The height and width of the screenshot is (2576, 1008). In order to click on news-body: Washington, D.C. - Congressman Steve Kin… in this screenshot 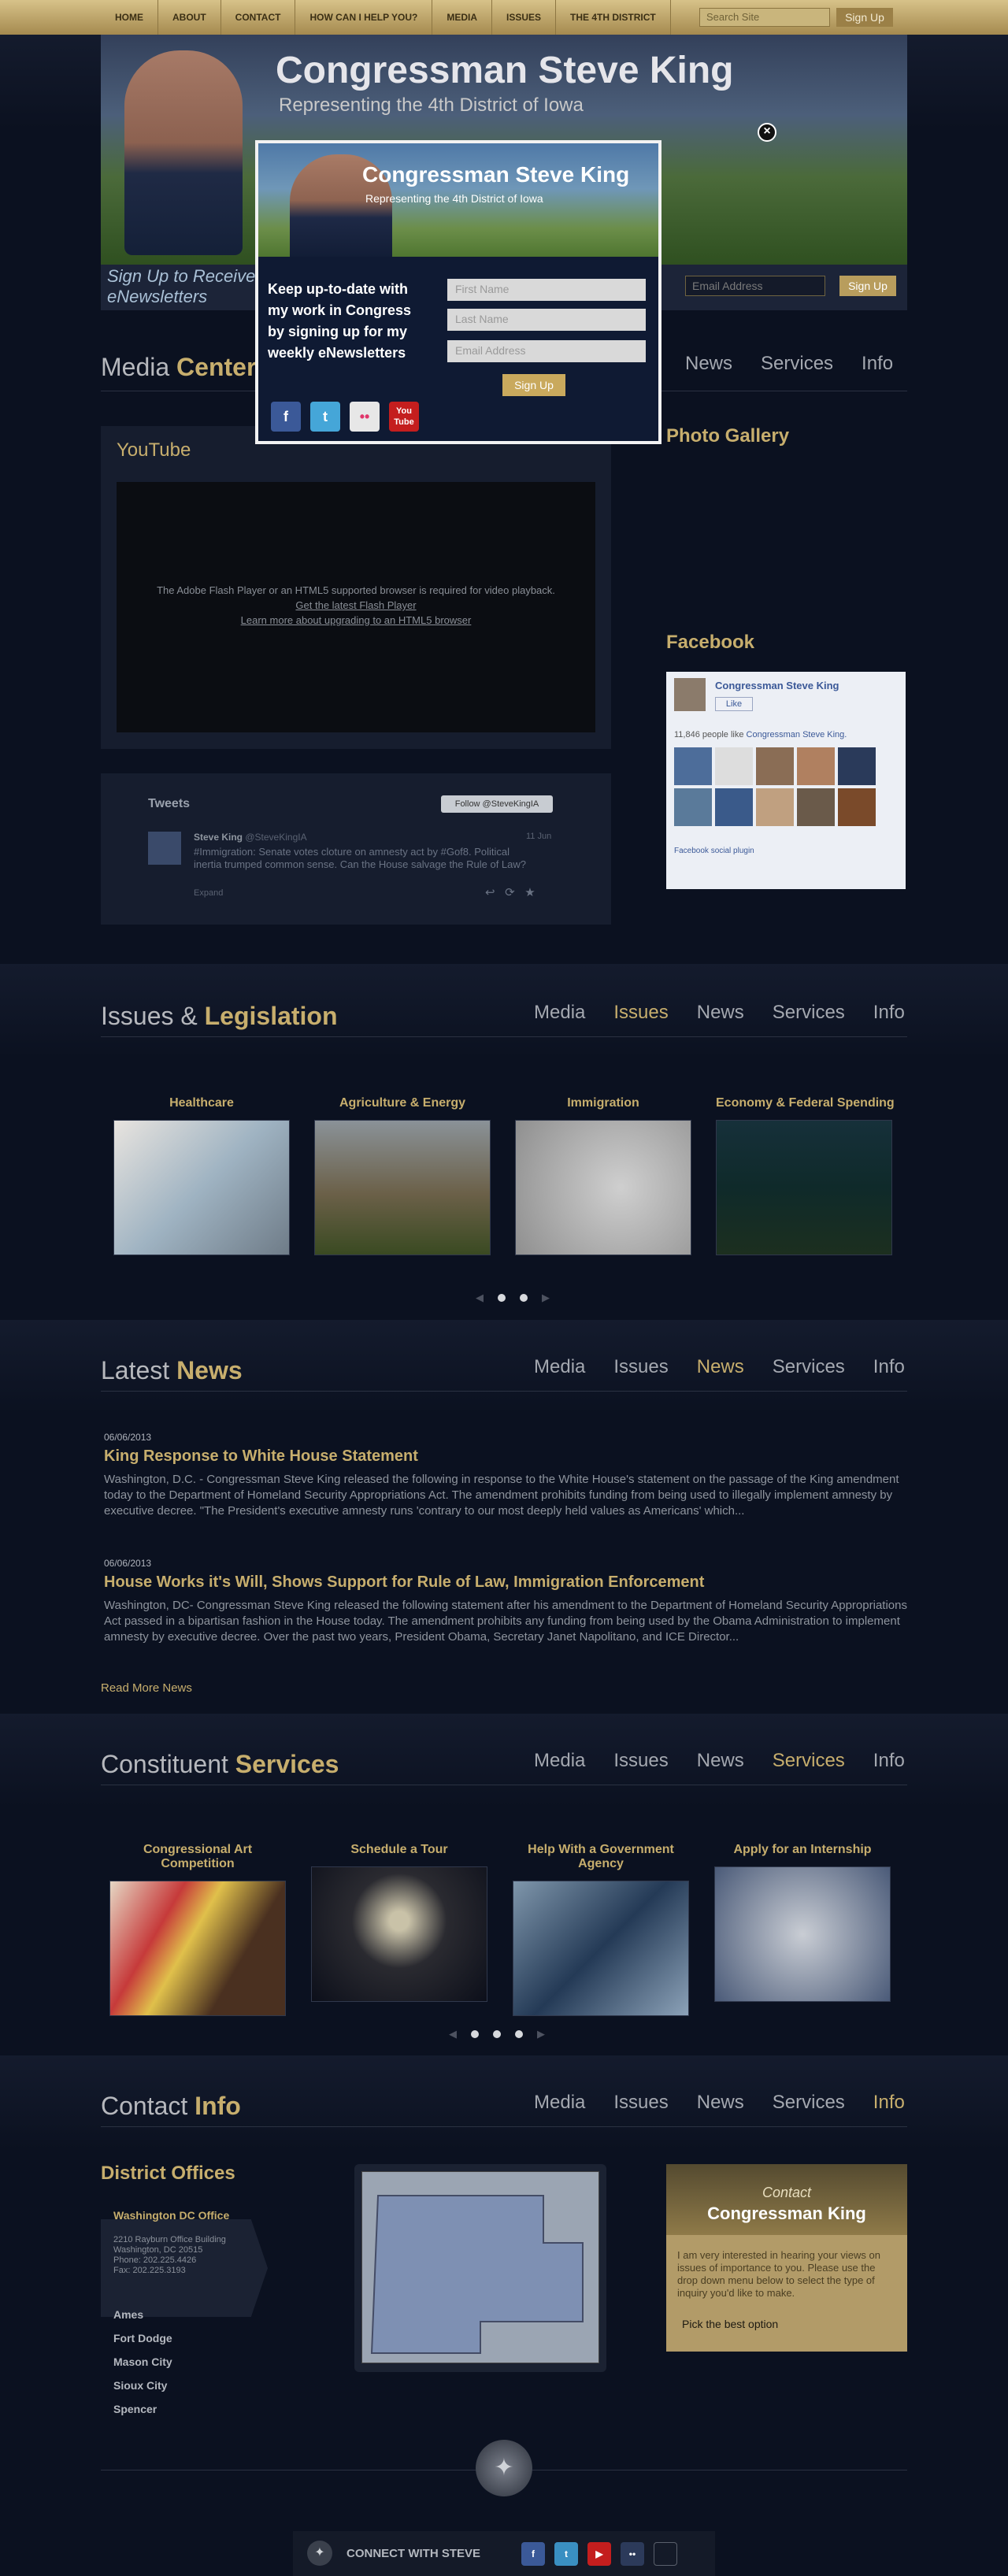, I will do `click(501, 1495)`.